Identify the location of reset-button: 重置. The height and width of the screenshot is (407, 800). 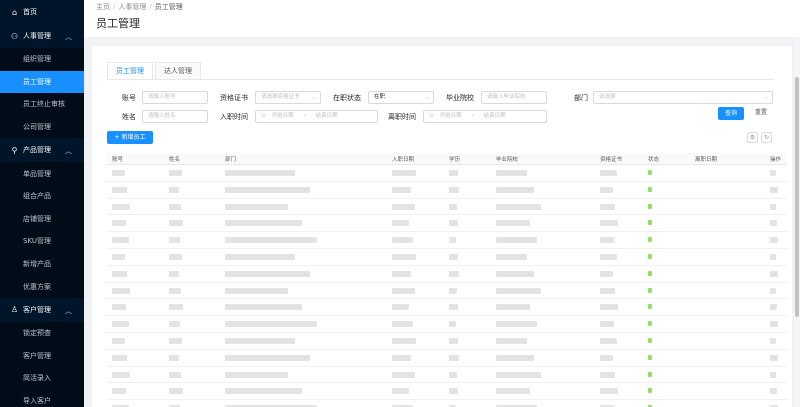
(761, 113).